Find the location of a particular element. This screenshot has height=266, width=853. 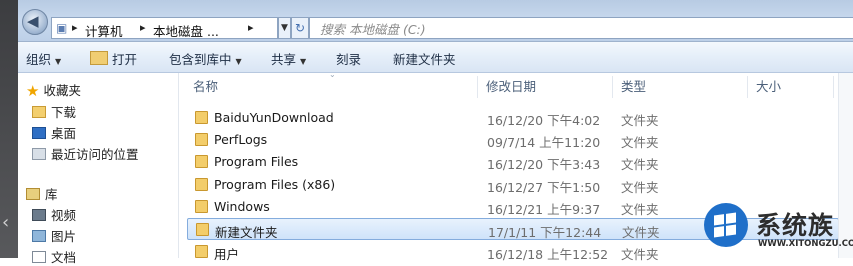

search-box is located at coordinates (581, 28).